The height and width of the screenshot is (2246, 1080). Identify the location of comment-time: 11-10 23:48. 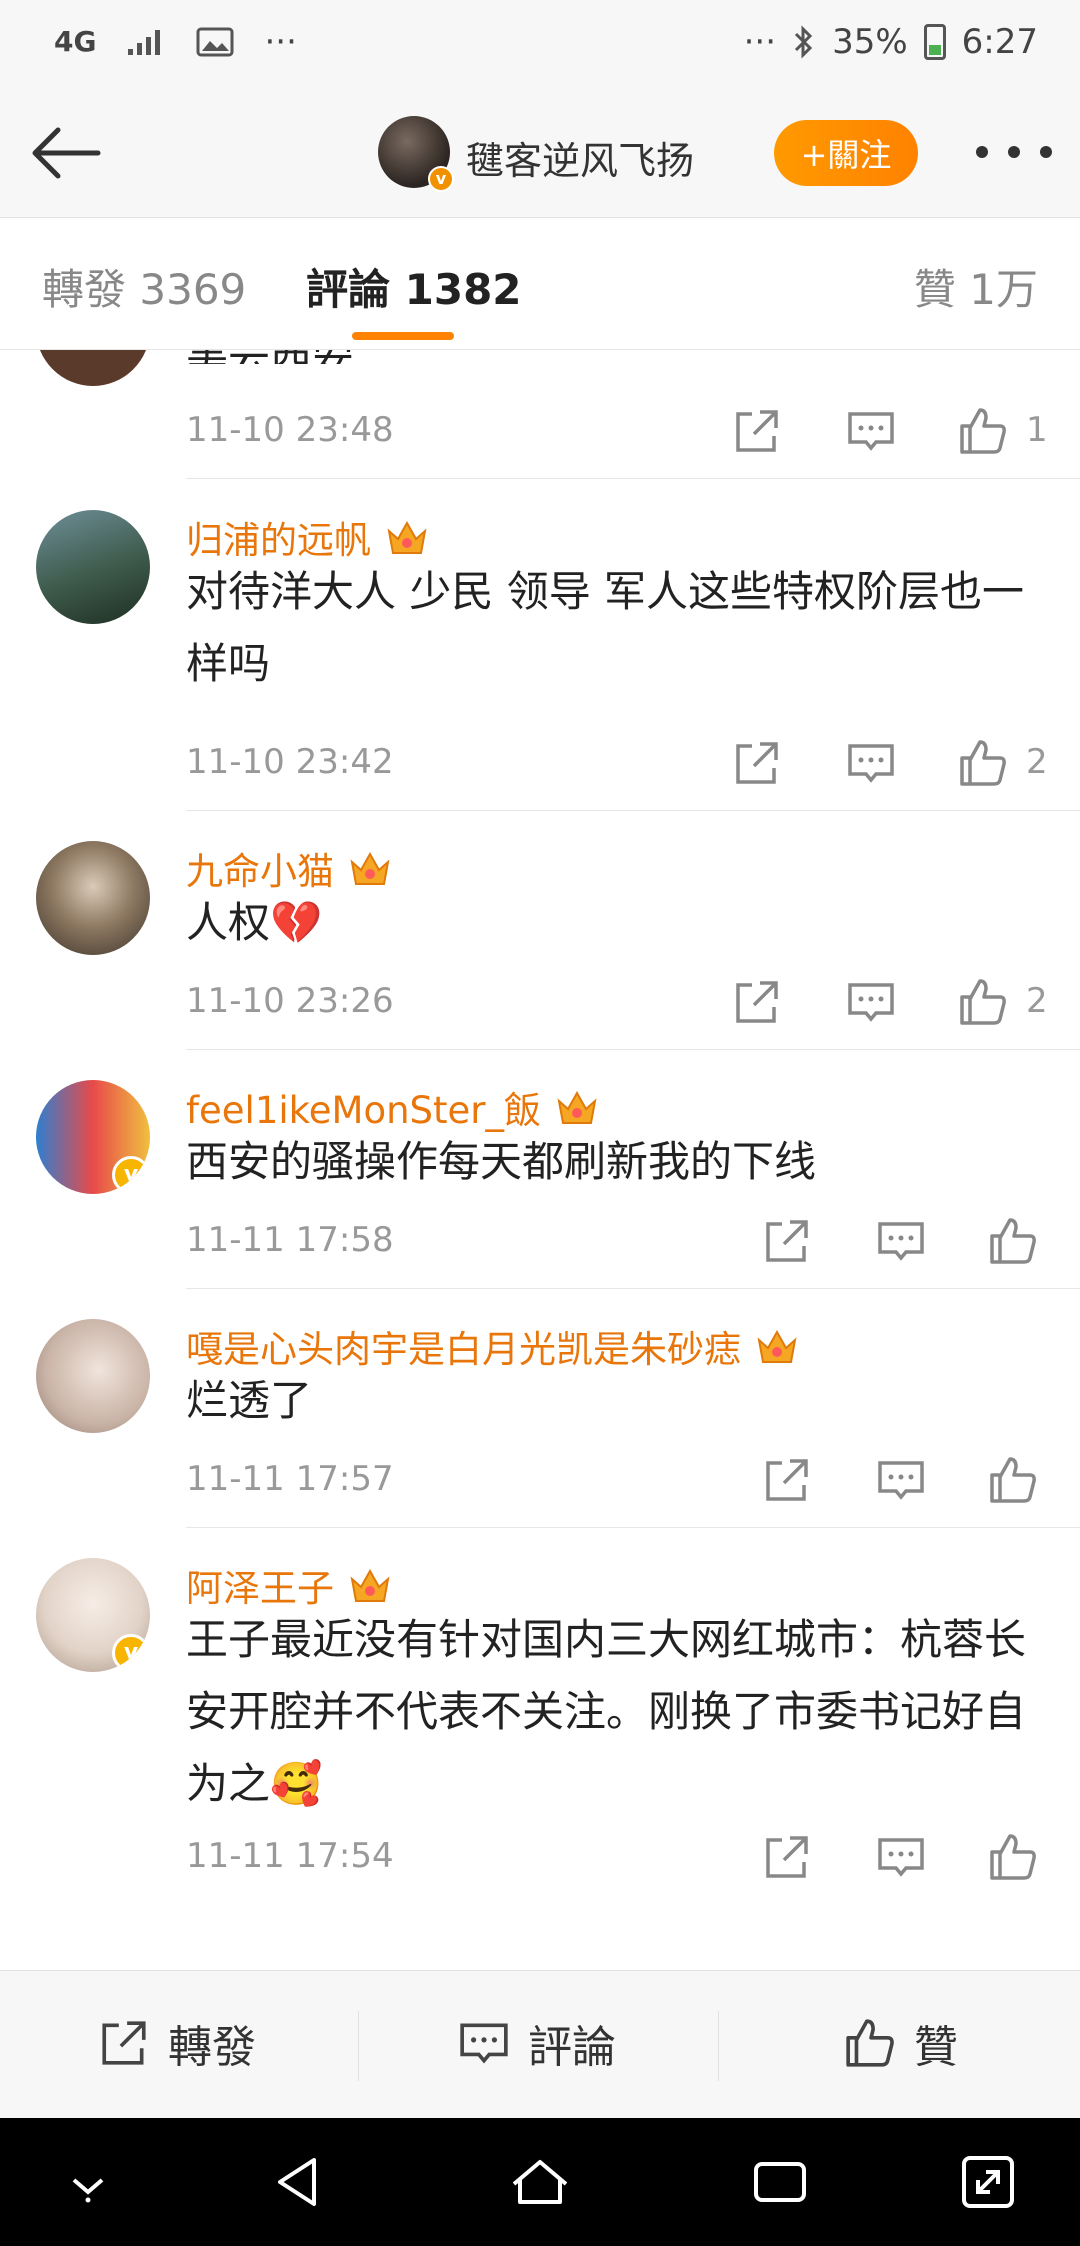
(290, 430).